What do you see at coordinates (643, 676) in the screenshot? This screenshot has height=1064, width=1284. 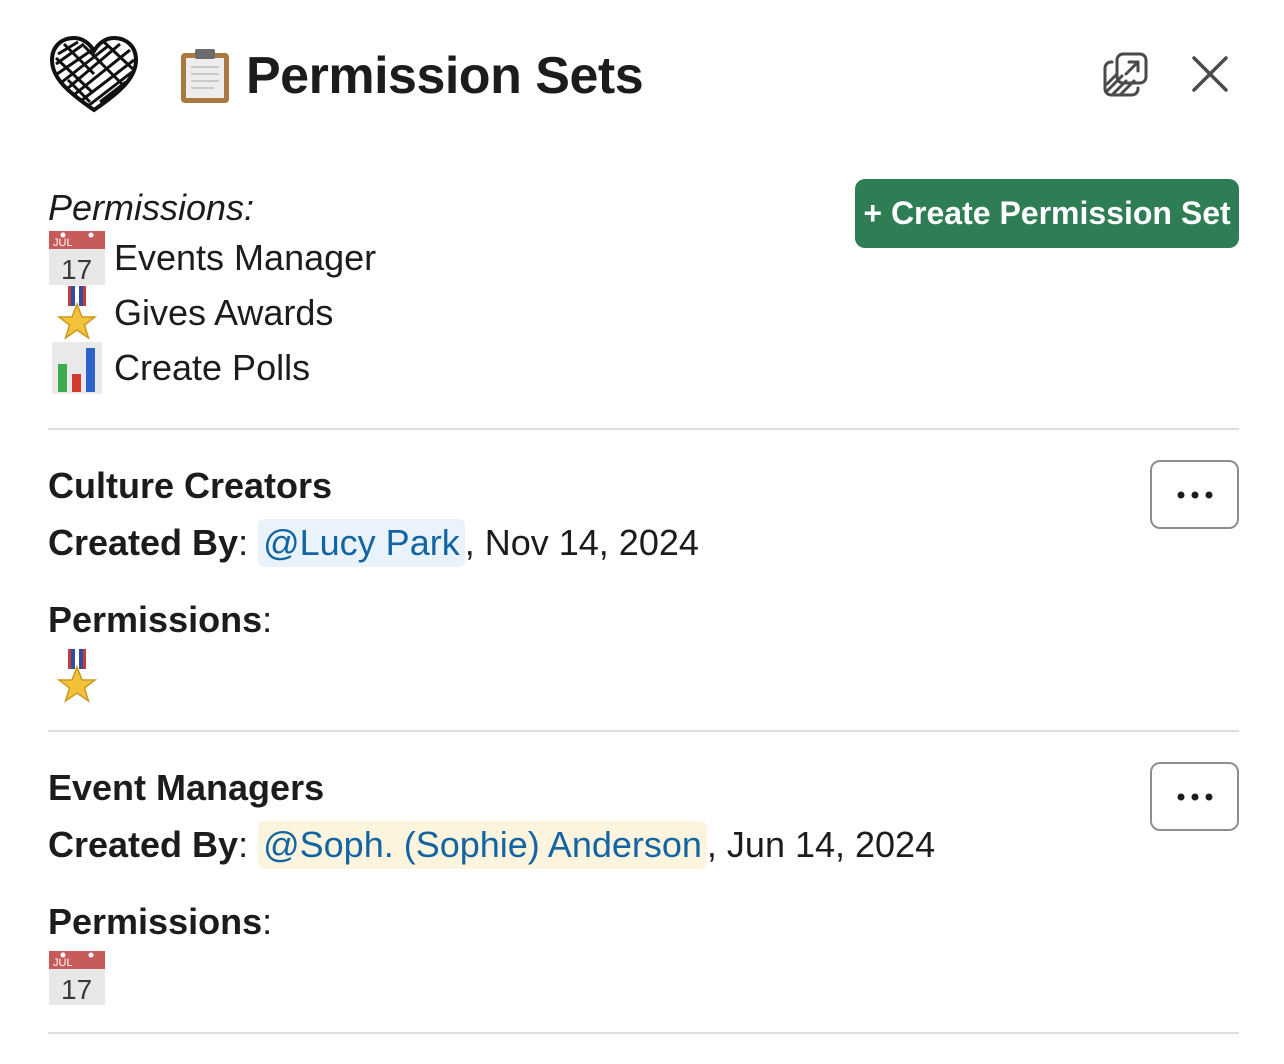 I see `permission-icons` at bounding box center [643, 676].